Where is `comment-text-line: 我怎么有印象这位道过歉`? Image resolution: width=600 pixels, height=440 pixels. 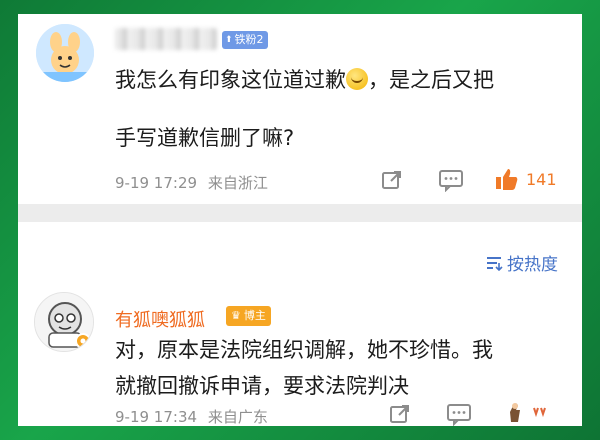 comment-text-line: 我怎么有印象这位道过歉 is located at coordinates (230, 80).